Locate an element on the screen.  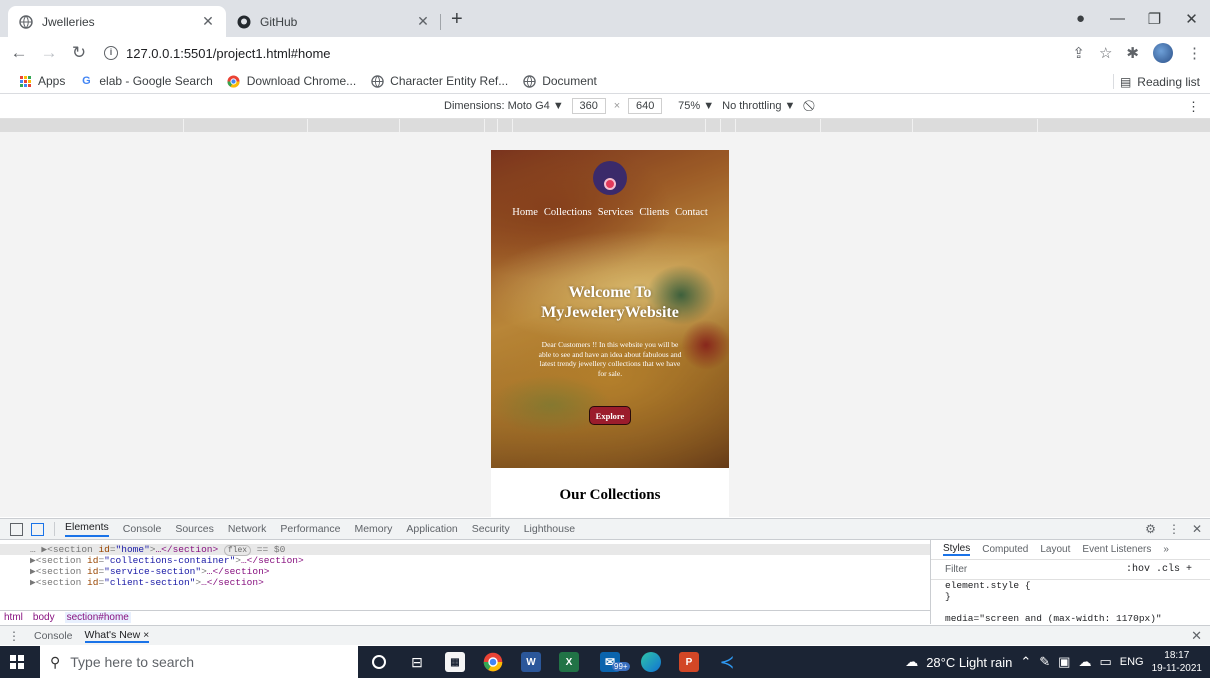
forward-button: → is located at coordinates (49, 53).